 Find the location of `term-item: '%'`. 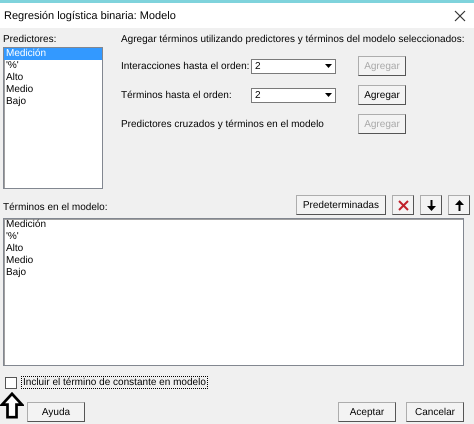

term-item: '%' is located at coordinates (233, 237).